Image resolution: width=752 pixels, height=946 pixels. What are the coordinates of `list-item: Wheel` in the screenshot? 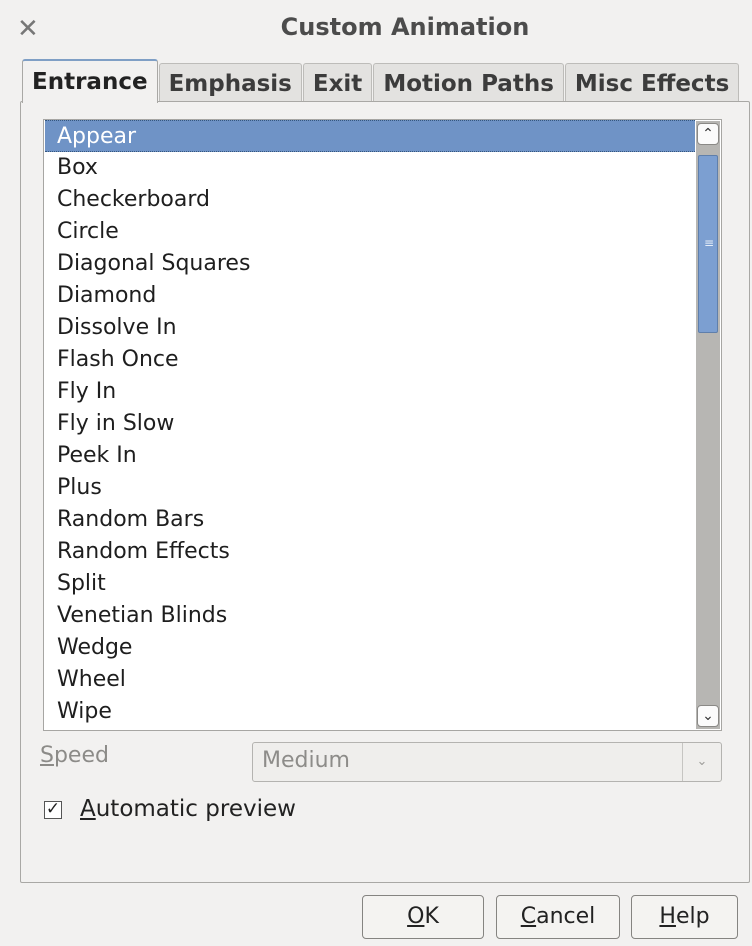 It's located at (370, 680).